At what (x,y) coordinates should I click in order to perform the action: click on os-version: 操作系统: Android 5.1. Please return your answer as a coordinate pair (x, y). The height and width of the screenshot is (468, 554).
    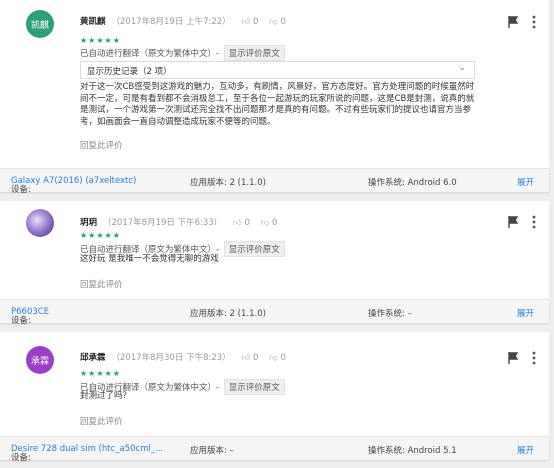
    Looking at the image, I should click on (412, 451).